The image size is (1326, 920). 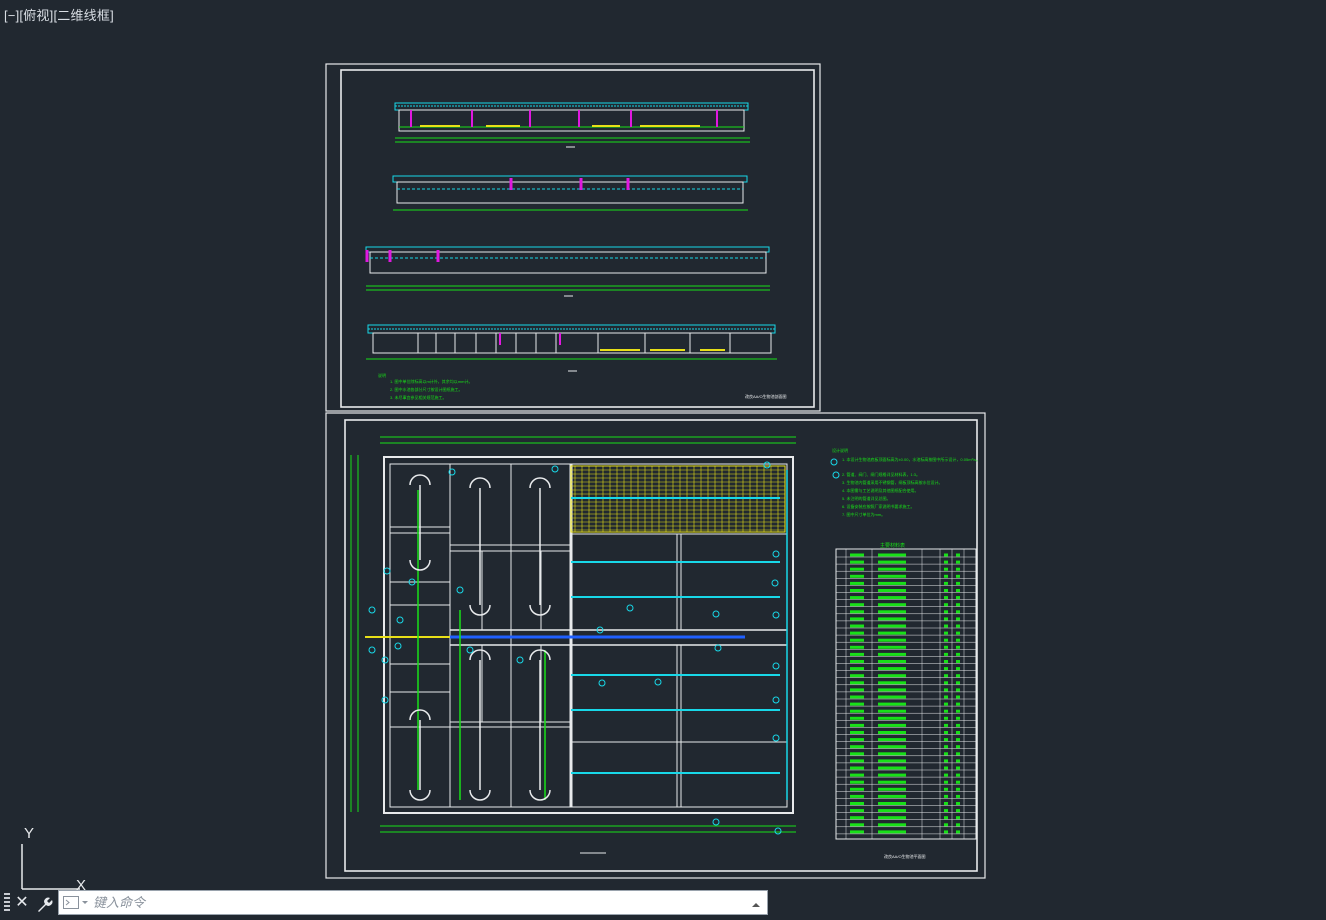 What do you see at coordinates (766, 396) in the screenshot?
I see `sheet1-title: 改良AA/O生物池剖面图` at bounding box center [766, 396].